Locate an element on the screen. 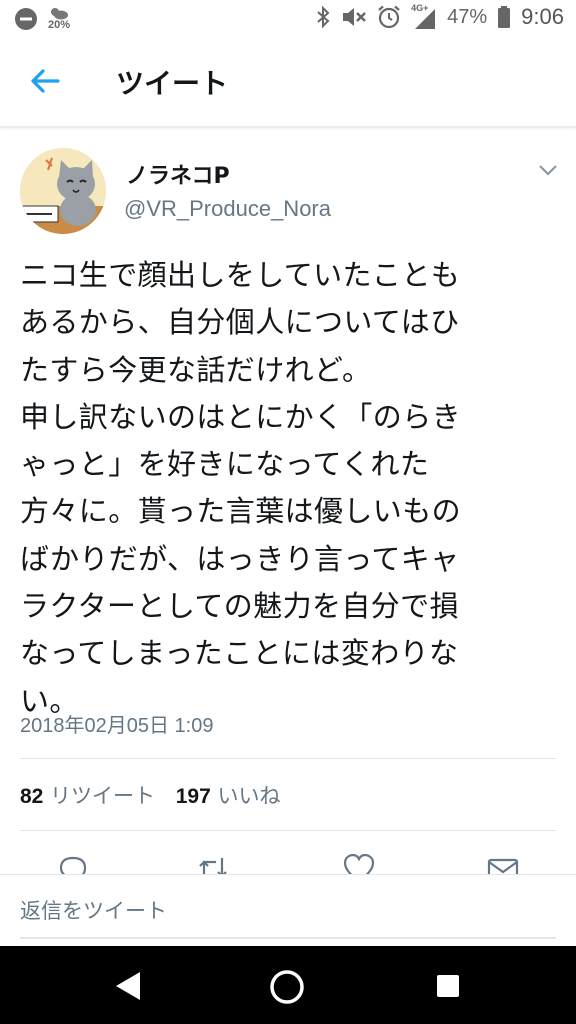 The height and width of the screenshot is (1024, 576). like-count: 197 is located at coordinates (193, 796).